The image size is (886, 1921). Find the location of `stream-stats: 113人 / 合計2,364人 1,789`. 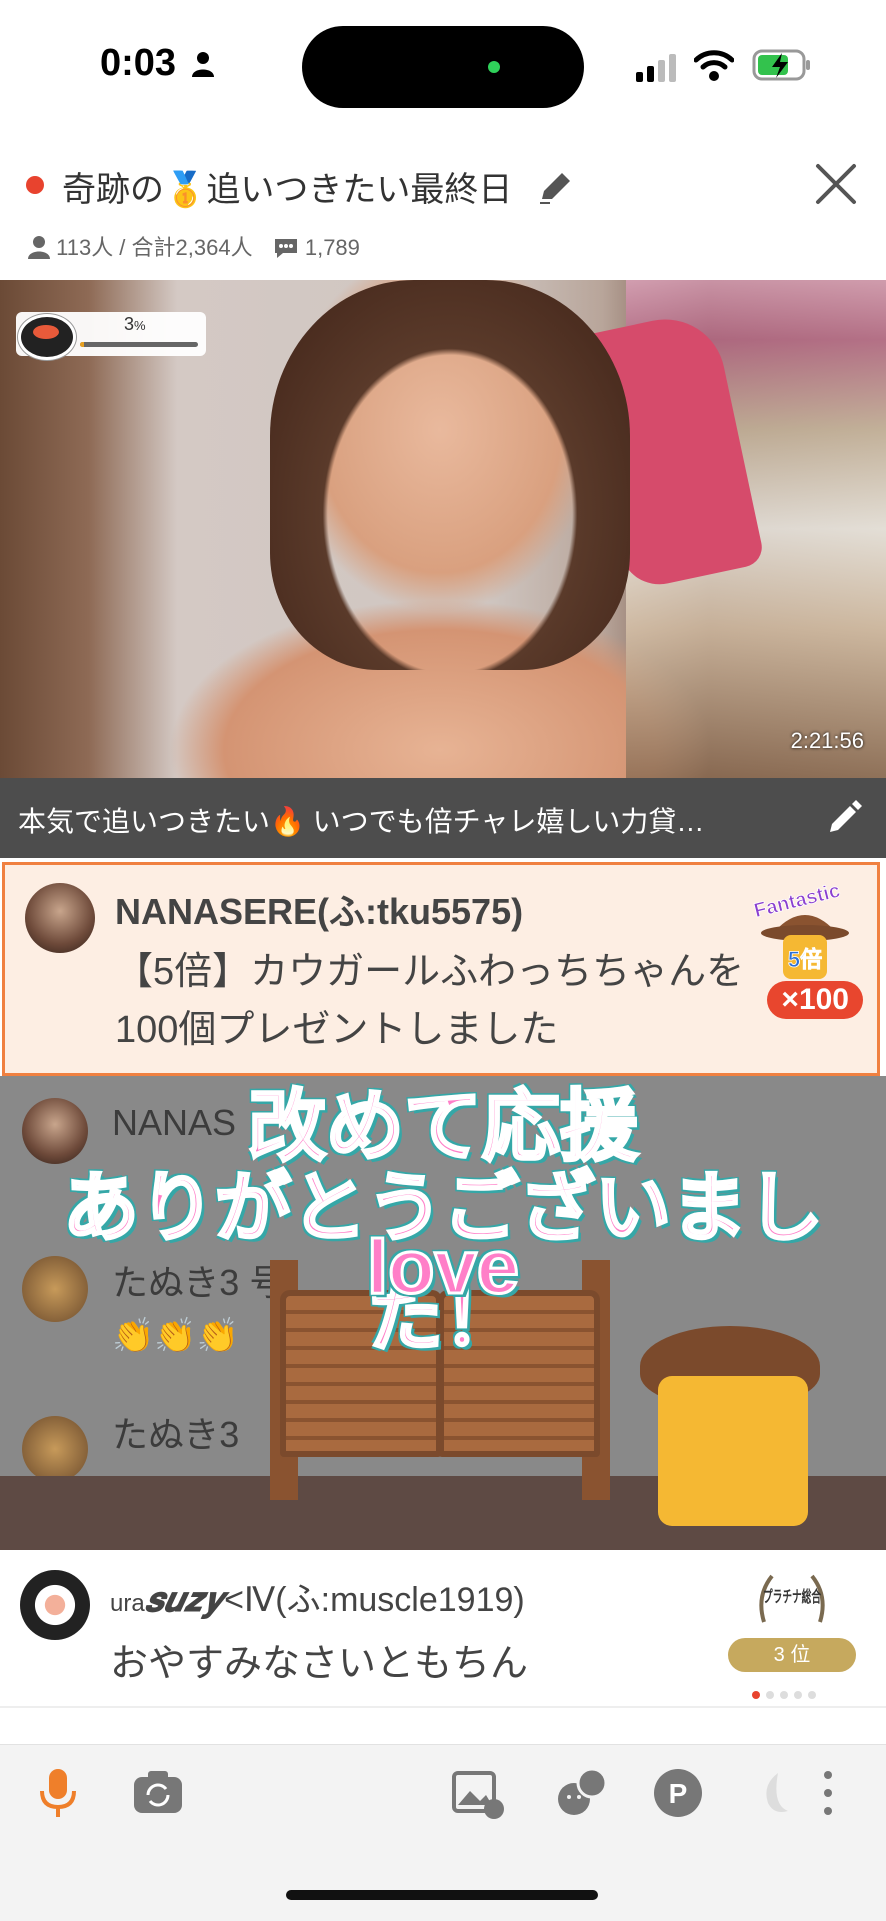

stream-stats: 113人 / 合計2,364人 1,789 is located at coordinates (194, 246).